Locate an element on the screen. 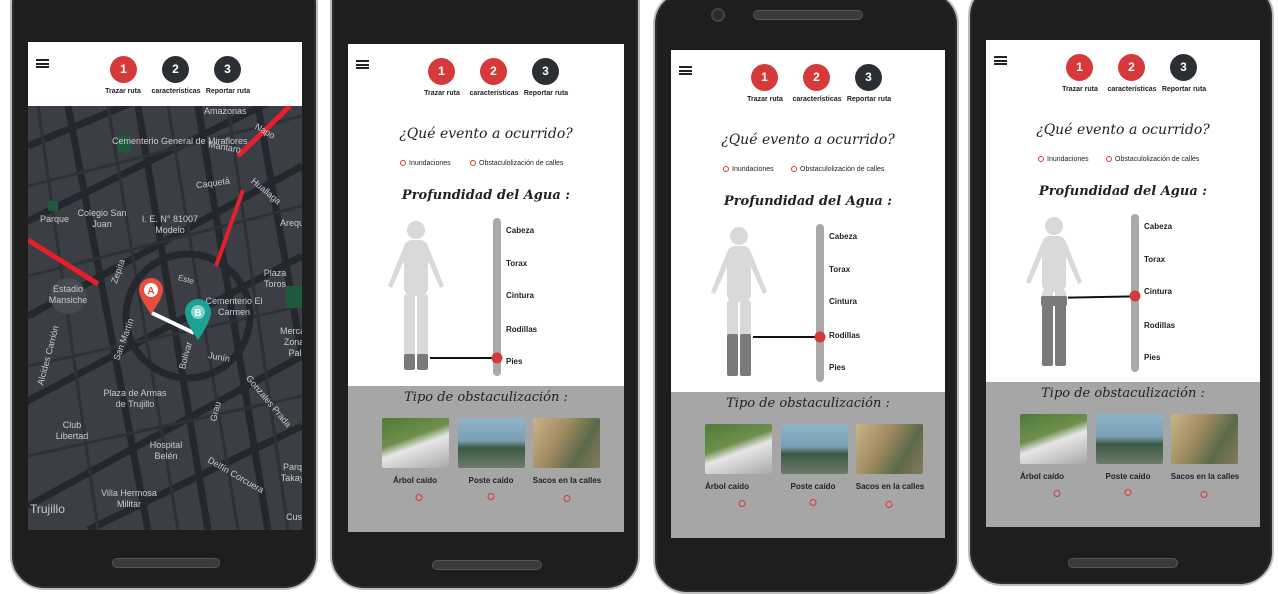 The width and height of the screenshot is (1278, 594). map-label: Arequ is located at coordinates (291, 223).